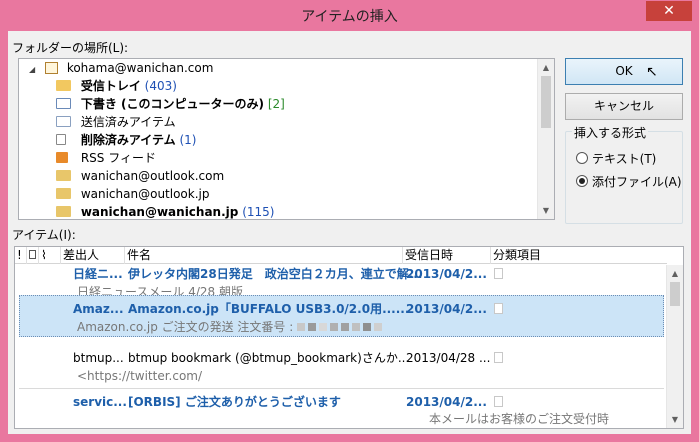 This screenshot has width=699, height=442. Describe the element at coordinates (63, 103) in the screenshot. I see `draft-icon` at that location.